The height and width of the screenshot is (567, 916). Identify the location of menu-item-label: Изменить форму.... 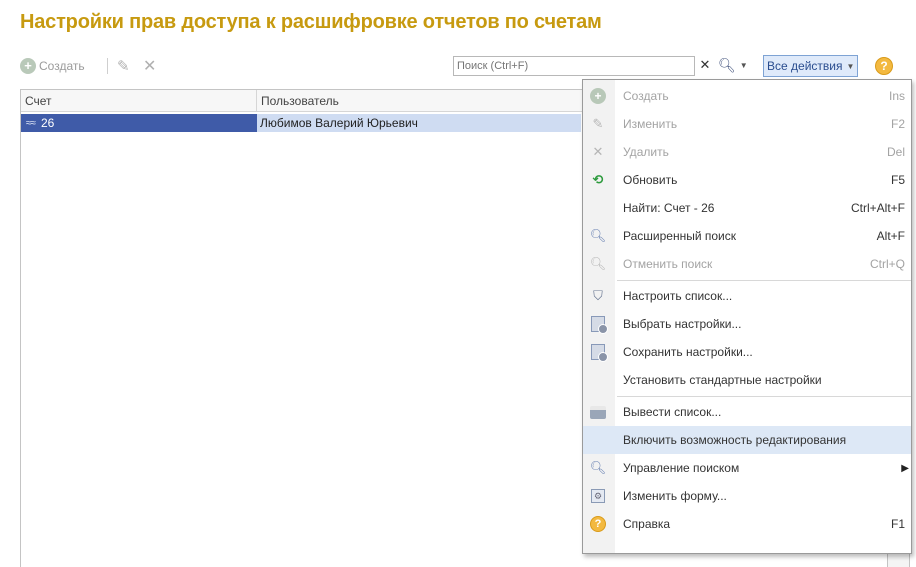
(675, 496).